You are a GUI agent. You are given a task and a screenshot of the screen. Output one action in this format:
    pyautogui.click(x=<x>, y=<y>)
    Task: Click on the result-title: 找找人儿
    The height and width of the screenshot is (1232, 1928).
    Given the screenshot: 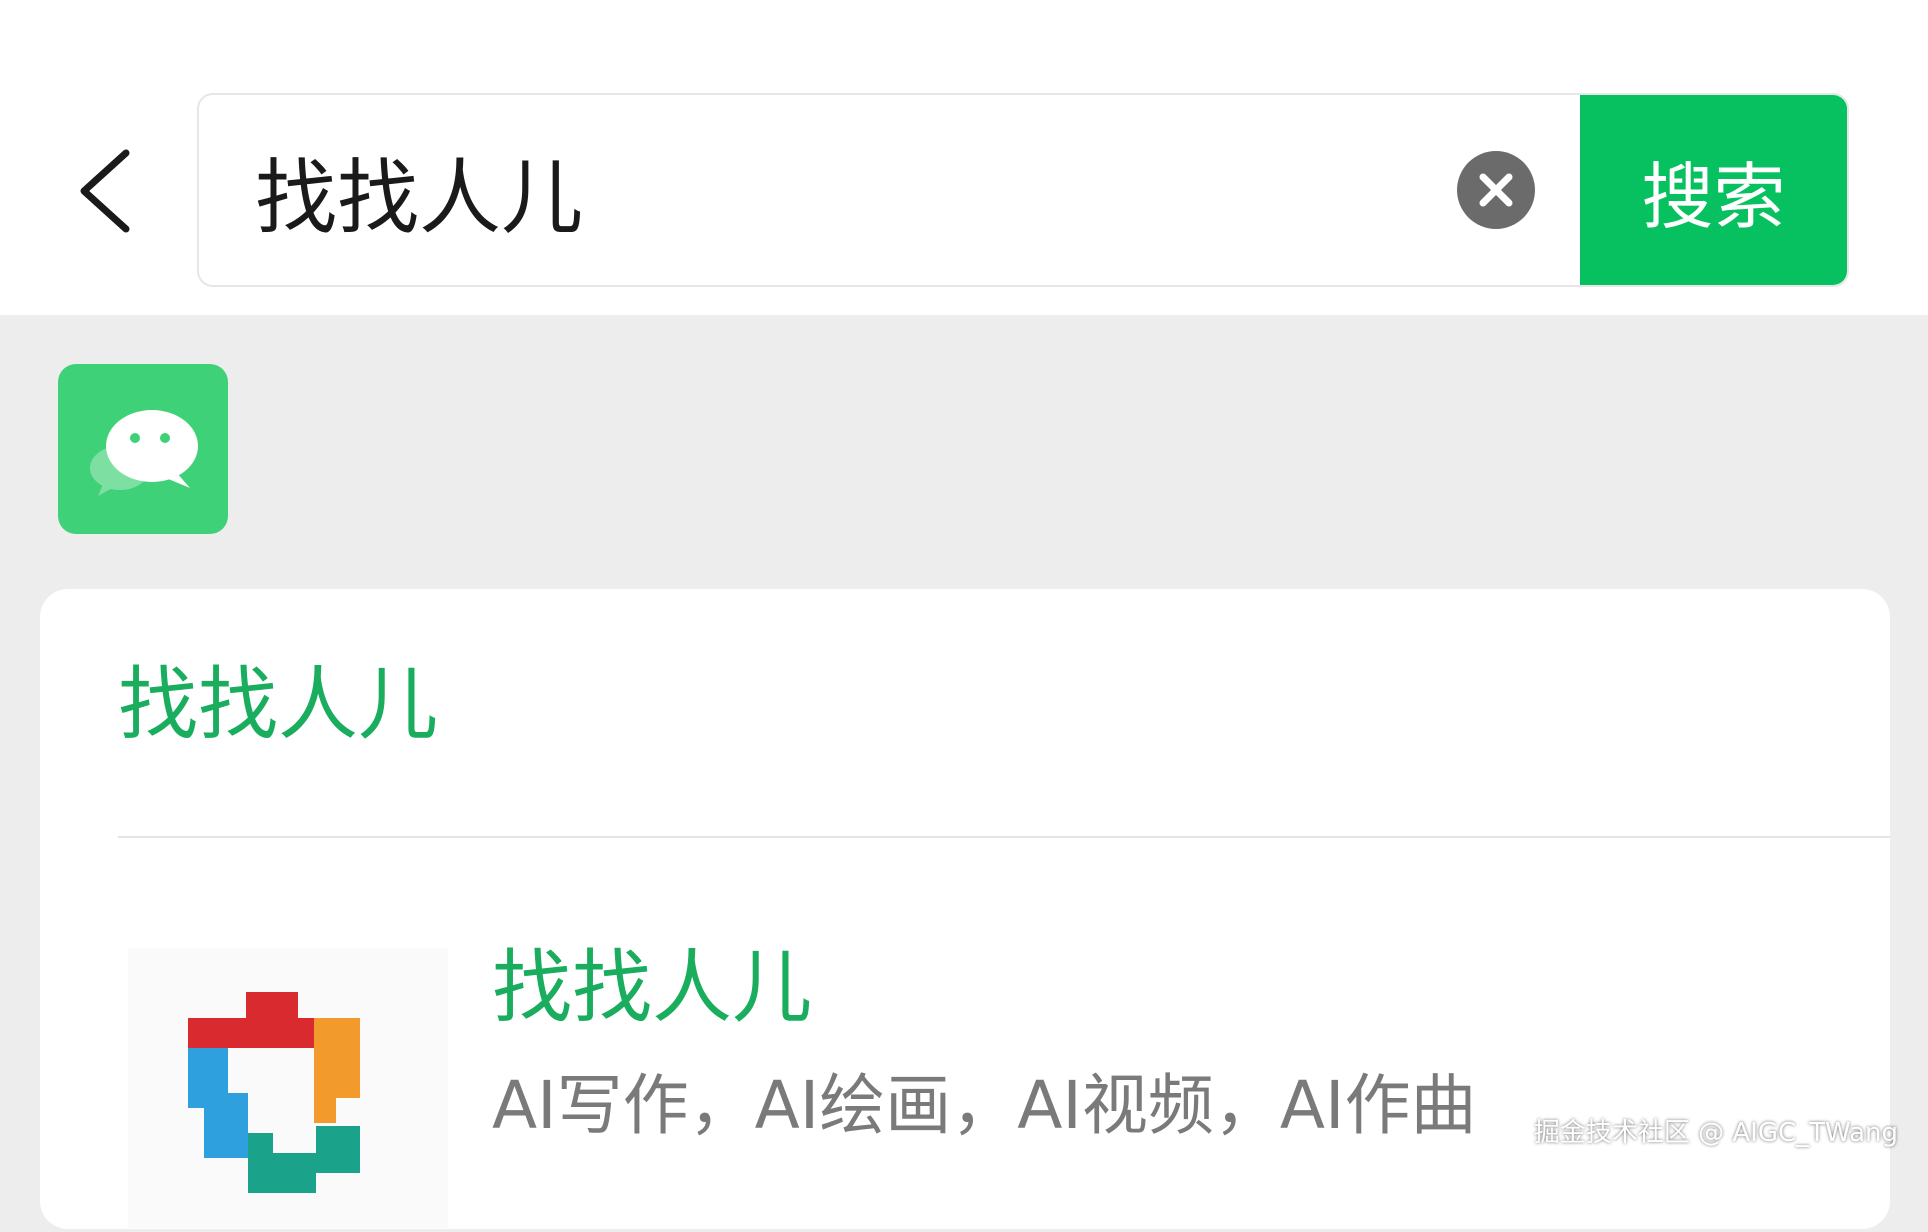 What is the action you would take?
    pyautogui.click(x=652, y=987)
    